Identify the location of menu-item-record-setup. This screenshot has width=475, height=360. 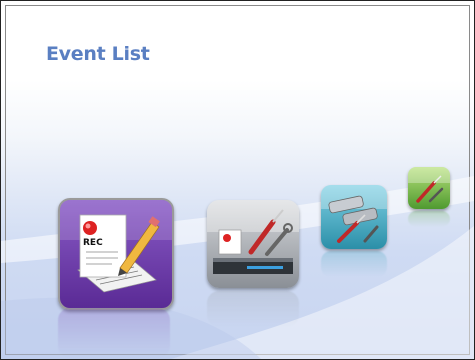
(253, 244).